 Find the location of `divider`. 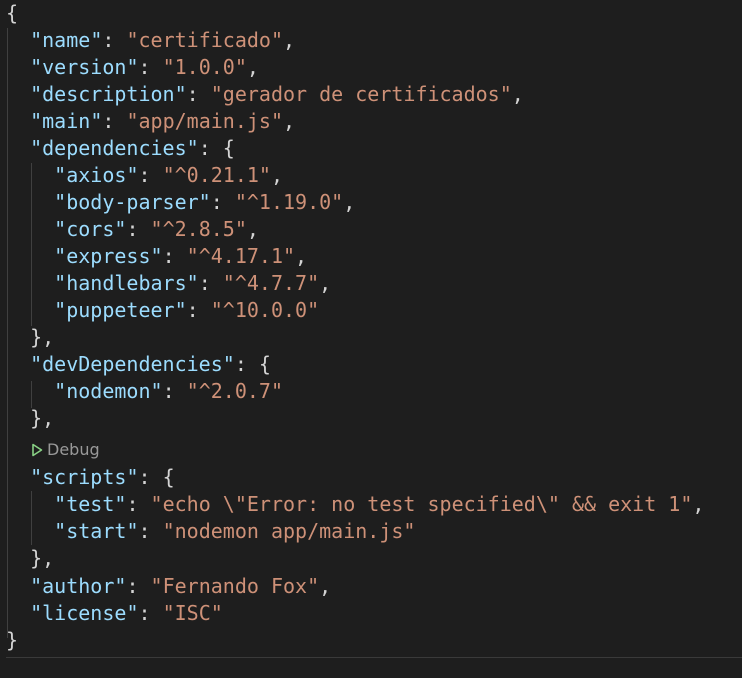

divider is located at coordinates (374, 657).